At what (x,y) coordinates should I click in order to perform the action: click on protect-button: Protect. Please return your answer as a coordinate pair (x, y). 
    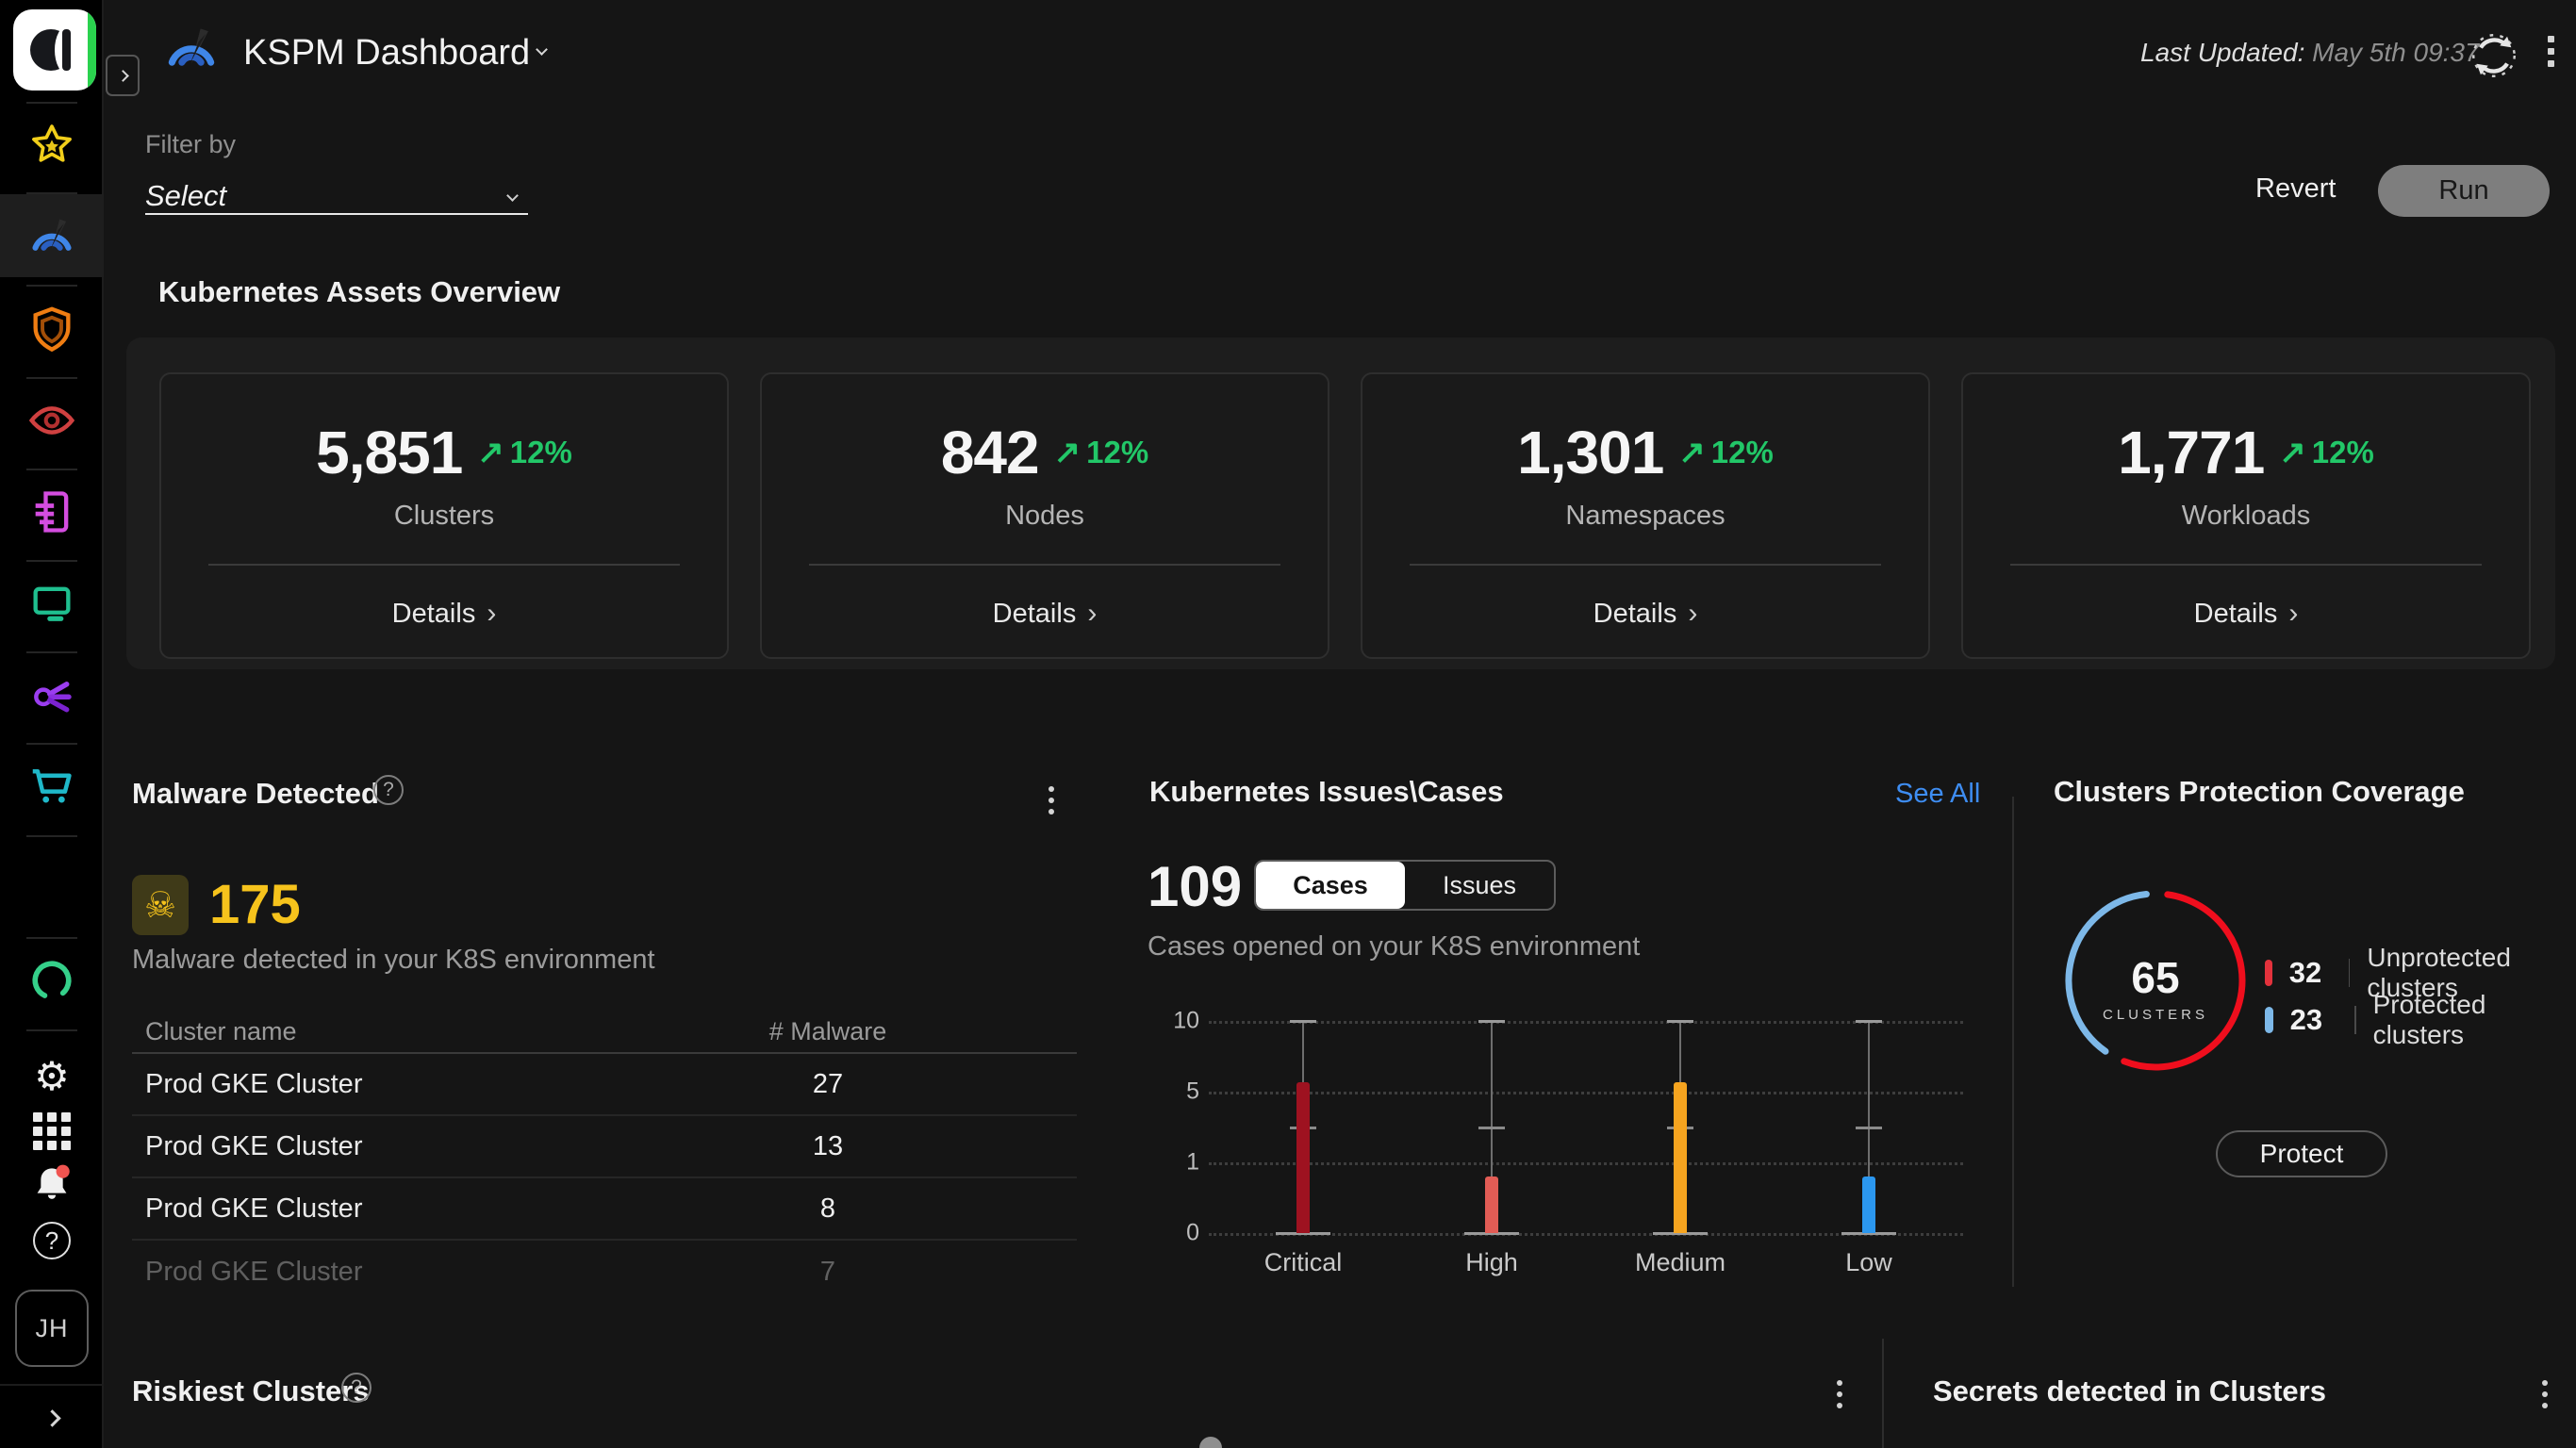
    Looking at the image, I should click on (2301, 1153).